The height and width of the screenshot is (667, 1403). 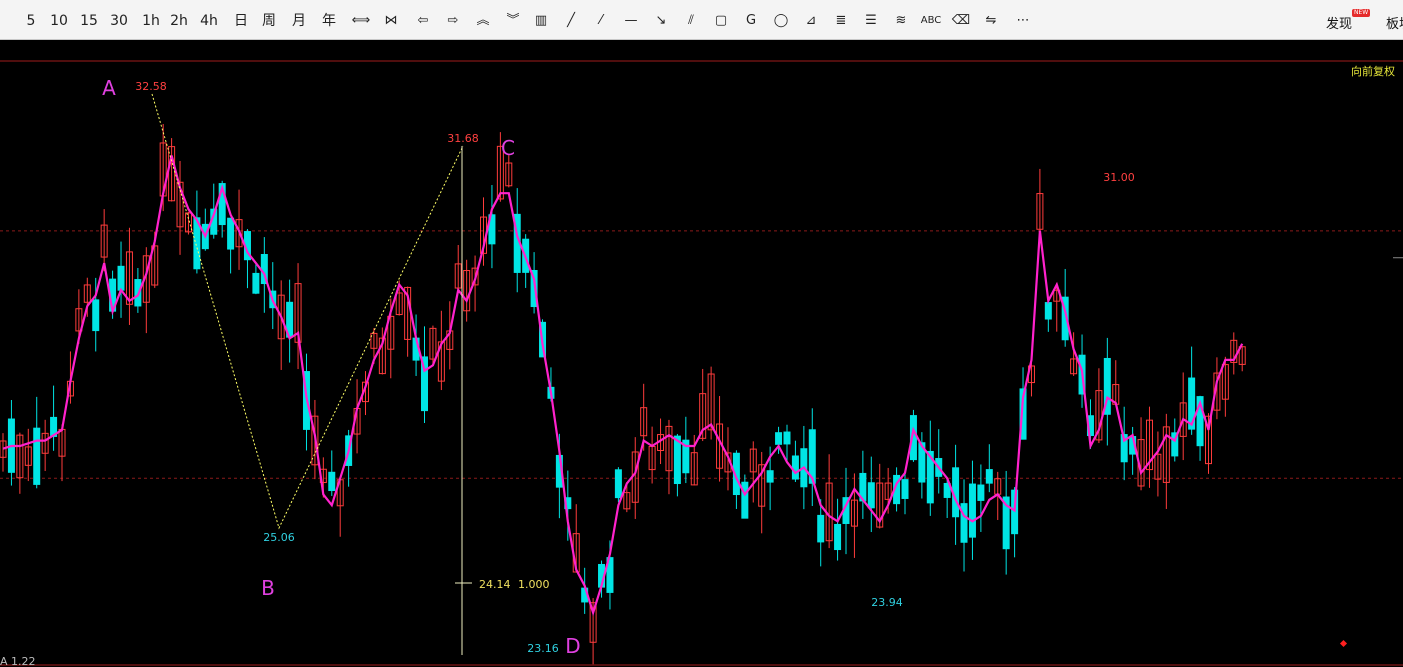 I want to click on ellipse-icon: ◯, so click(x=781, y=21).